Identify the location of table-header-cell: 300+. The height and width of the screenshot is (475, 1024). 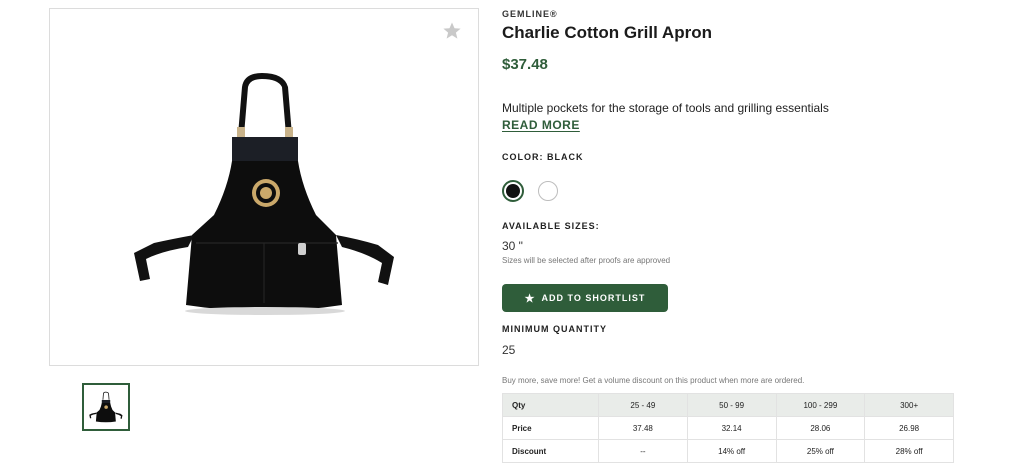
(909, 405).